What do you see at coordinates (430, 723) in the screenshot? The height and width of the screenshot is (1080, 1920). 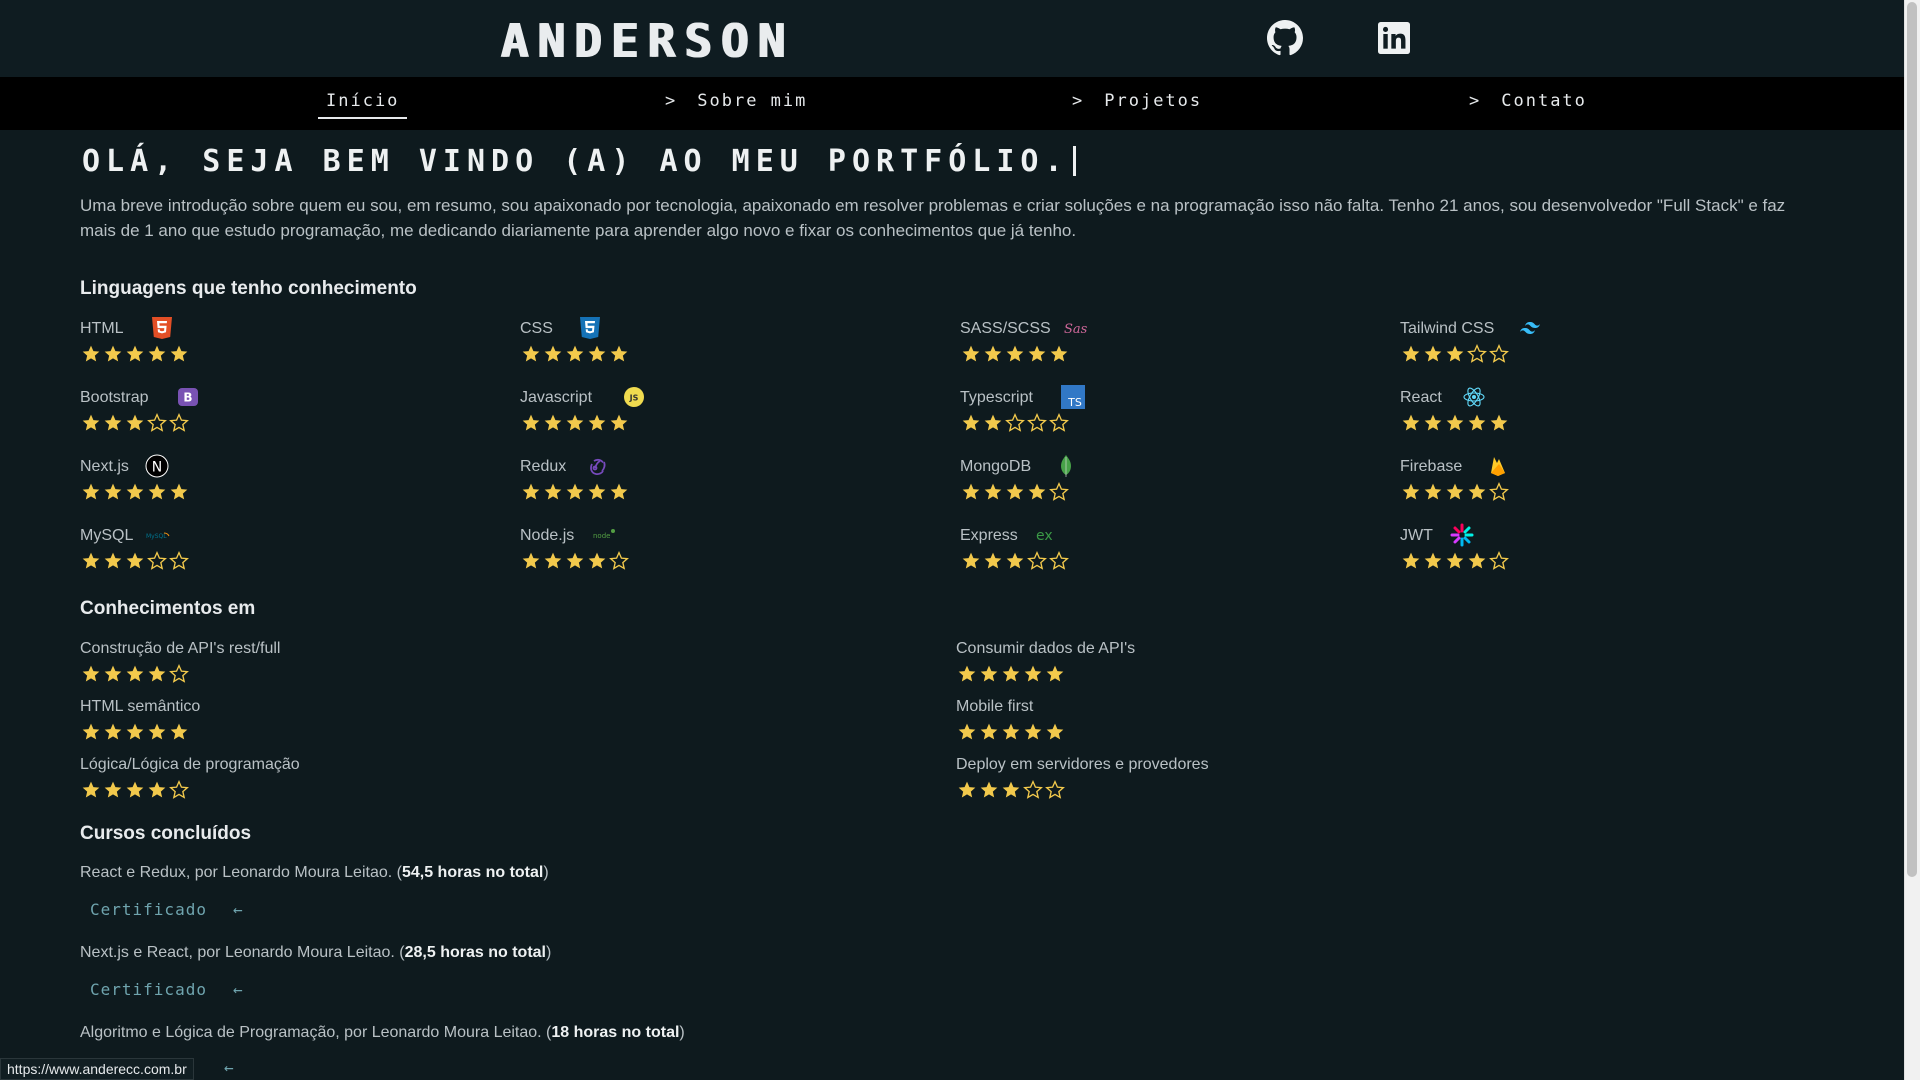 I see `knowledge-item: HTML semântico` at bounding box center [430, 723].